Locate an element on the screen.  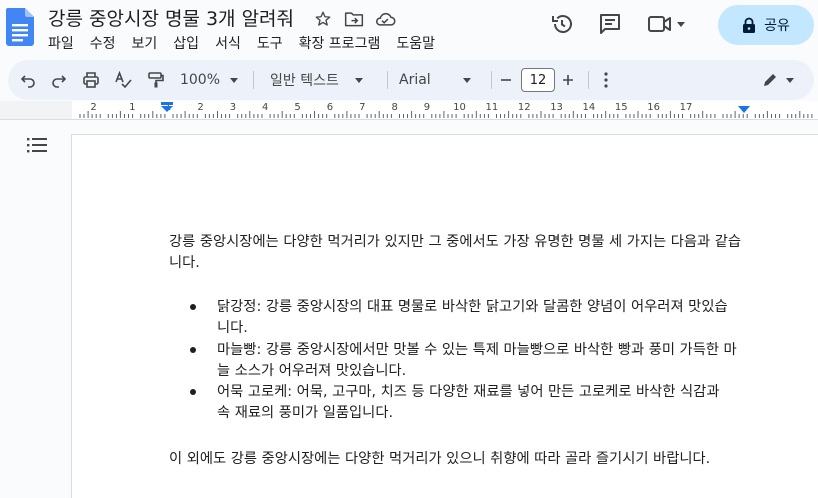
lock-icon is located at coordinates (749, 25).